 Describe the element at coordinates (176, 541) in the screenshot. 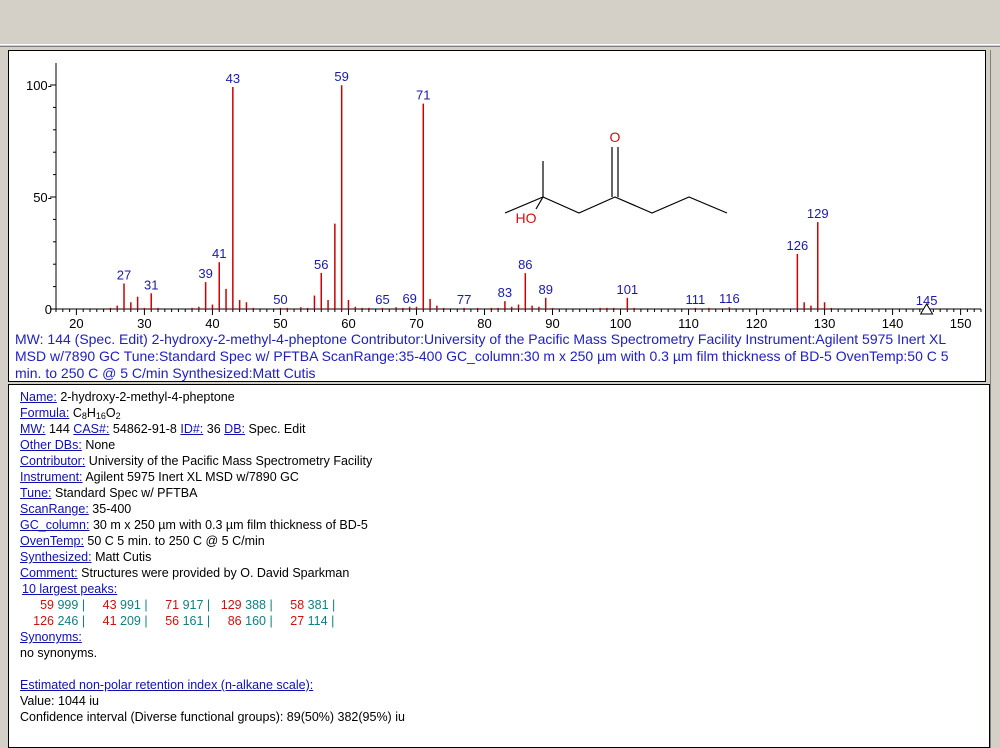

I see `oventemp-value: 50 C 5 min. to 250 C @ 5 C/min` at that location.